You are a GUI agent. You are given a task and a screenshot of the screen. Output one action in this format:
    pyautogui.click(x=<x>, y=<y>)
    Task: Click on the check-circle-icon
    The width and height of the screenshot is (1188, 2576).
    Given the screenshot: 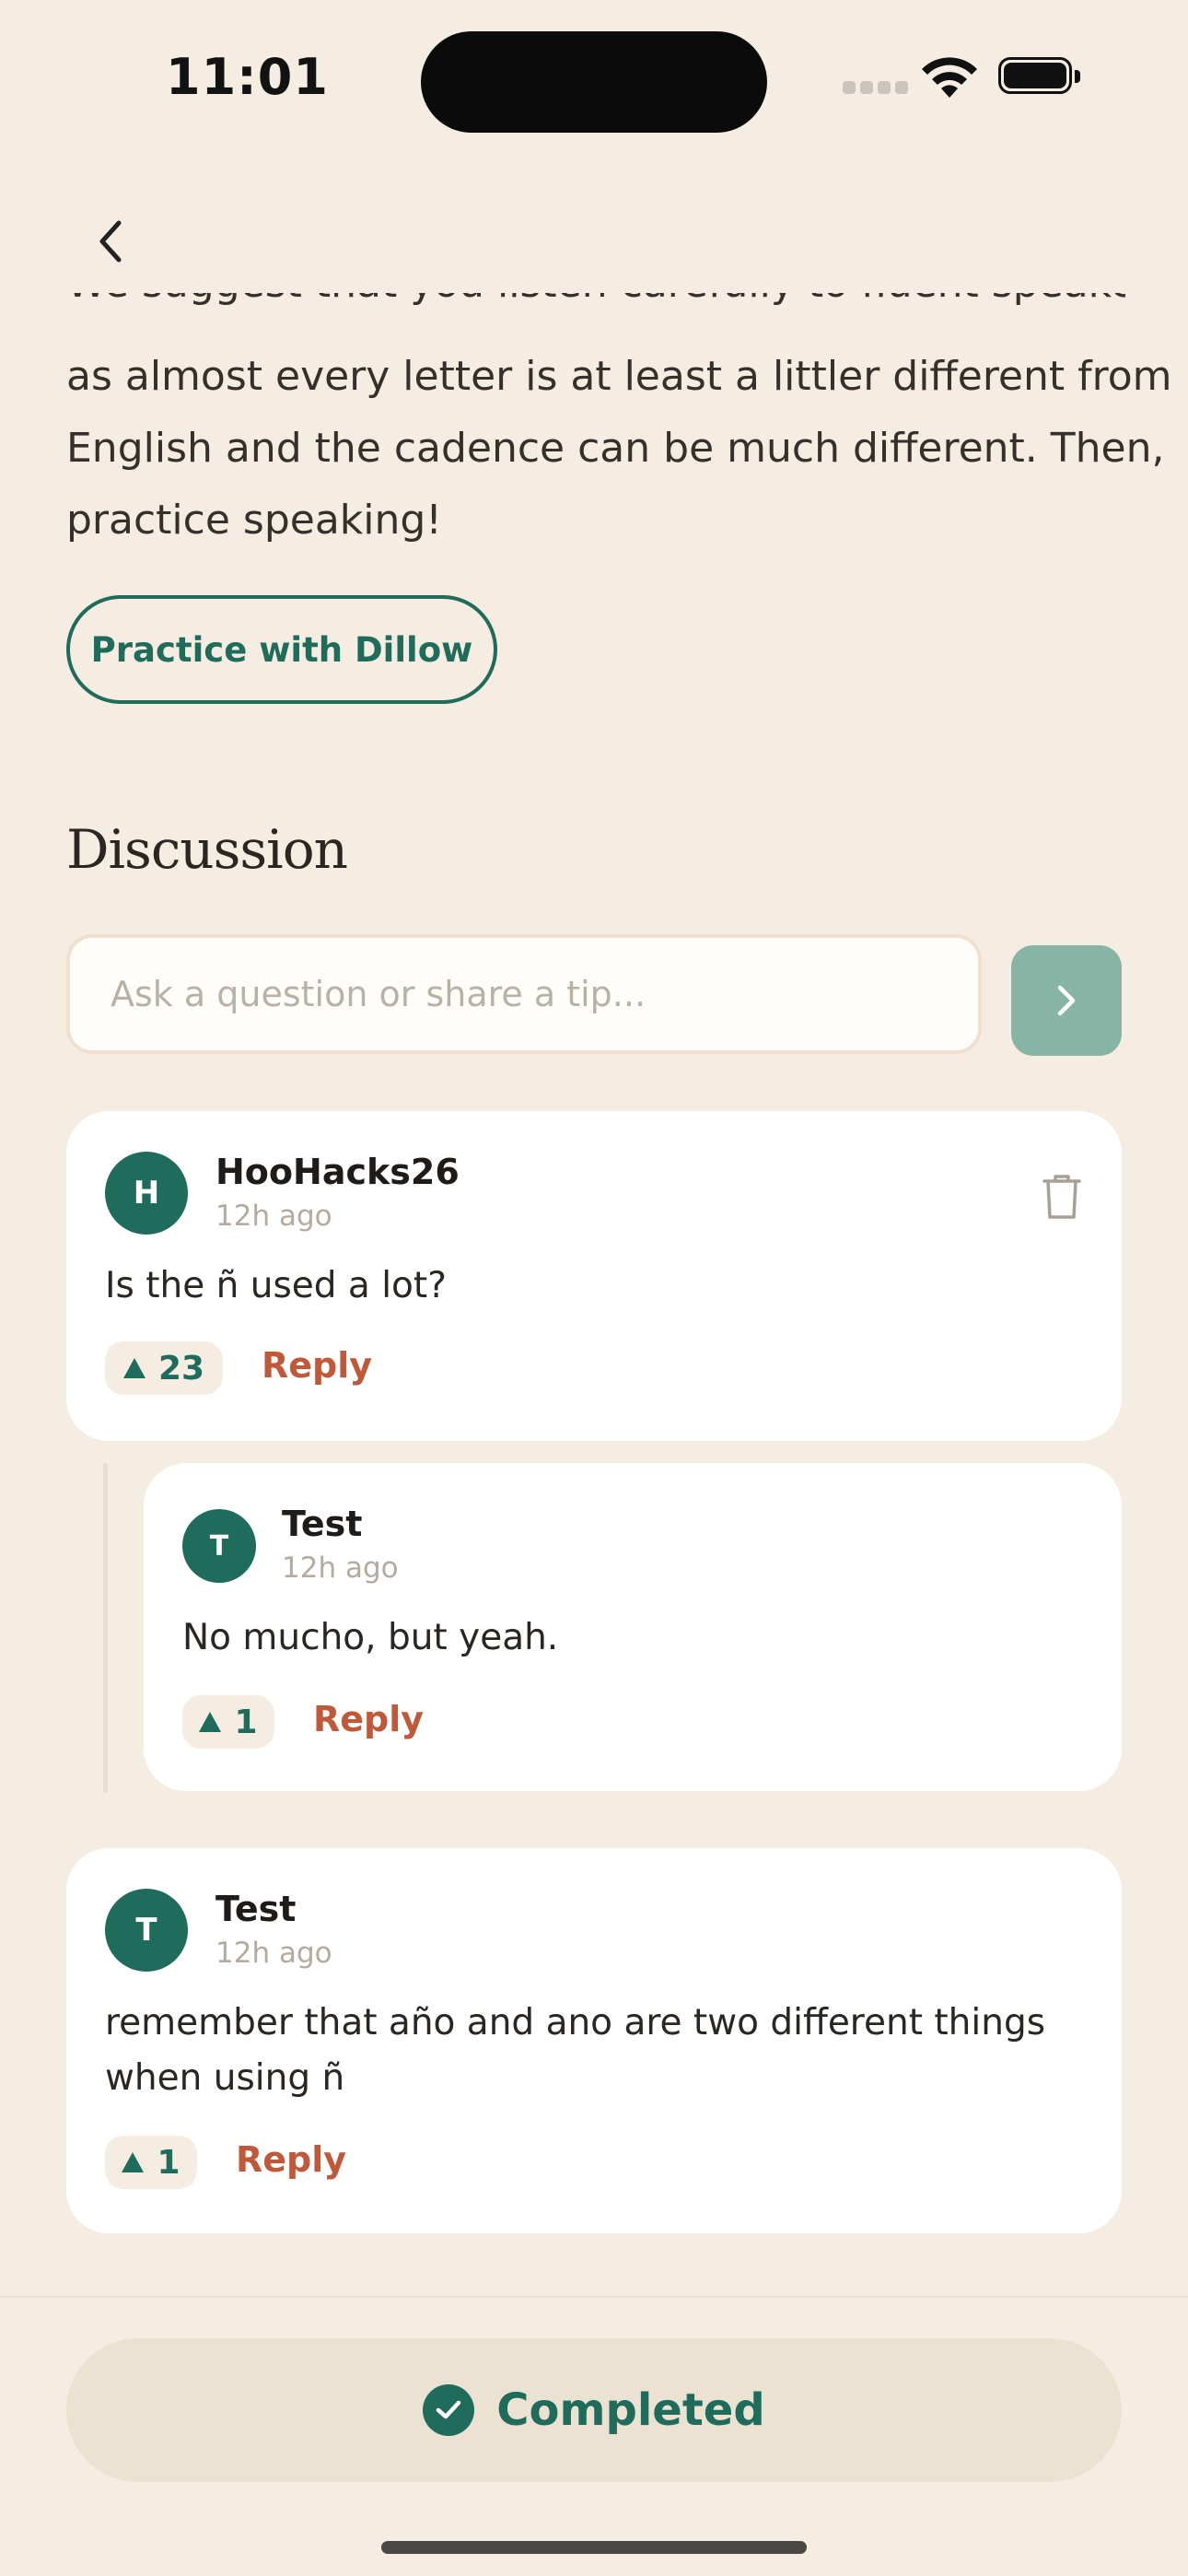 What is the action you would take?
    pyautogui.click(x=449, y=2410)
    